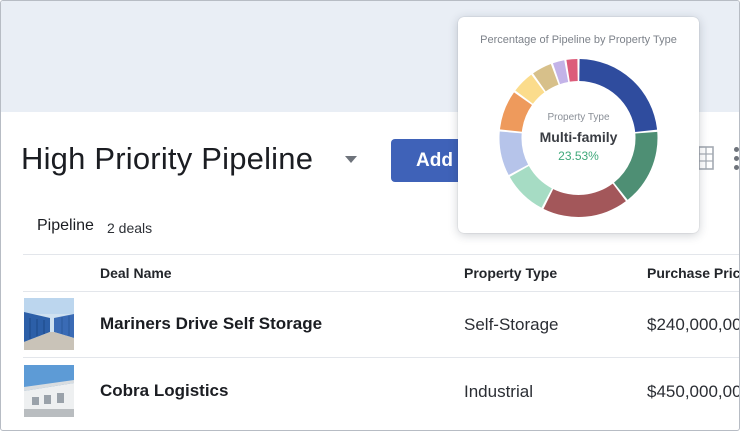 The height and width of the screenshot is (431, 740). I want to click on deal-name-link: Cobra Logistics, so click(164, 391).